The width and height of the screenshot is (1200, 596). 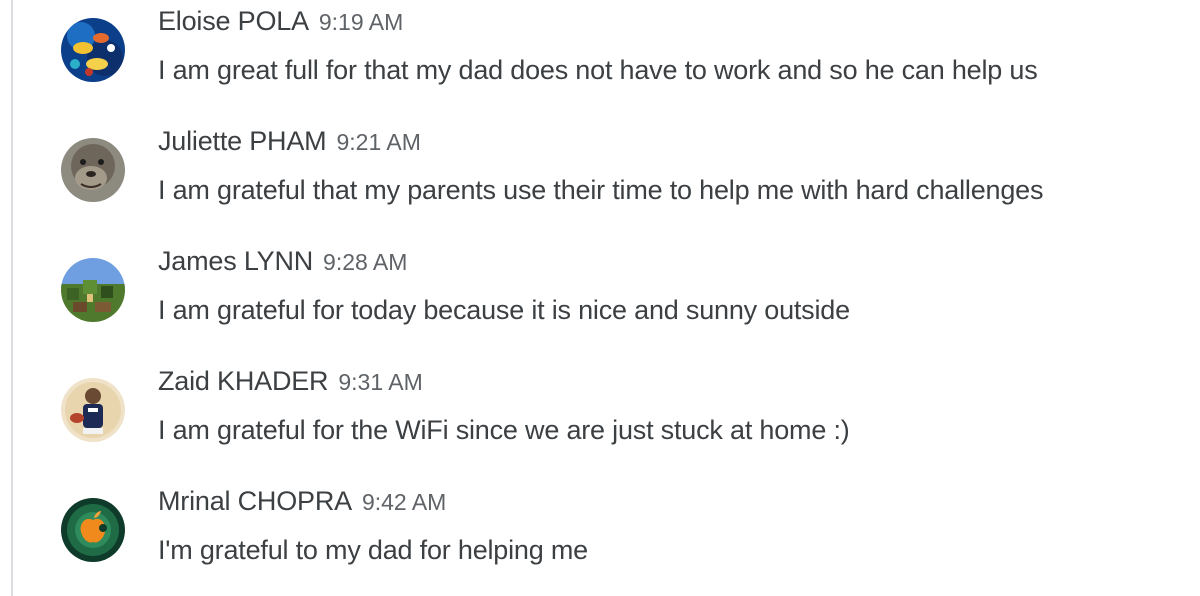 What do you see at coordinates (373, 550) in the screenshot?
I see `comment-text: I'm grateful to my dad for helping me` at bounding box center [373, 550].